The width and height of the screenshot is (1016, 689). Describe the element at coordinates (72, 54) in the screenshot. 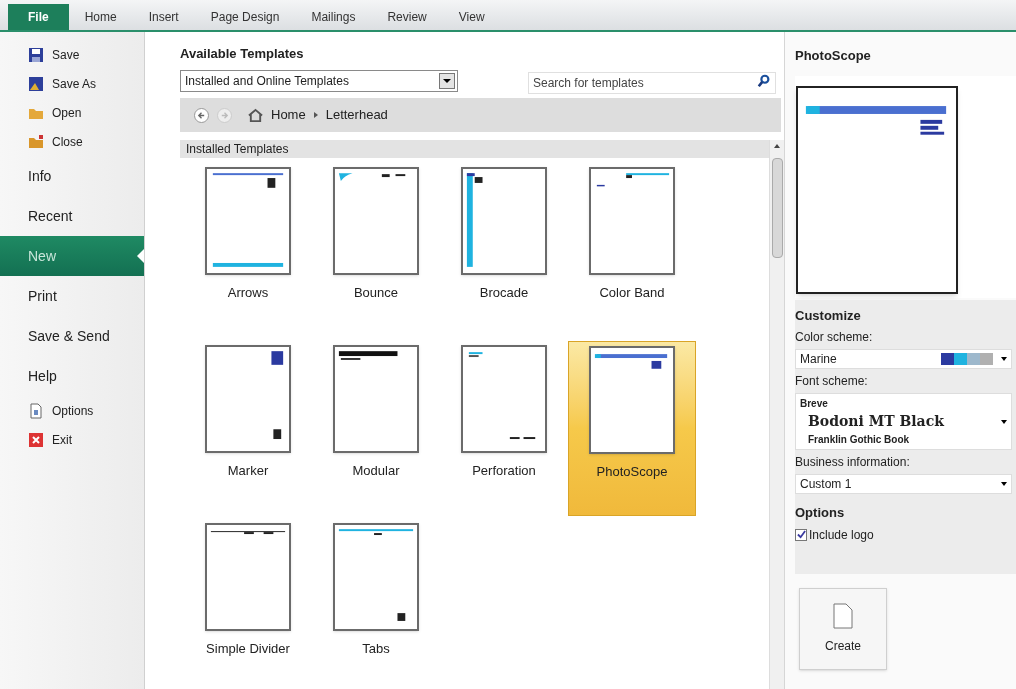

I see `menu-command: Save` at that location.